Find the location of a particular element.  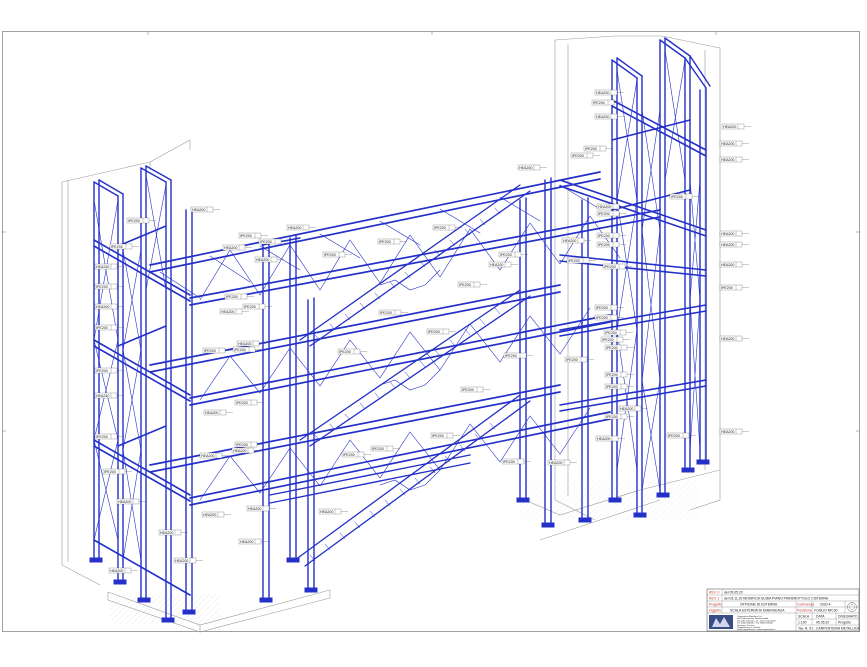

posizione-label: Posizione is located at coordinates (804, 611).